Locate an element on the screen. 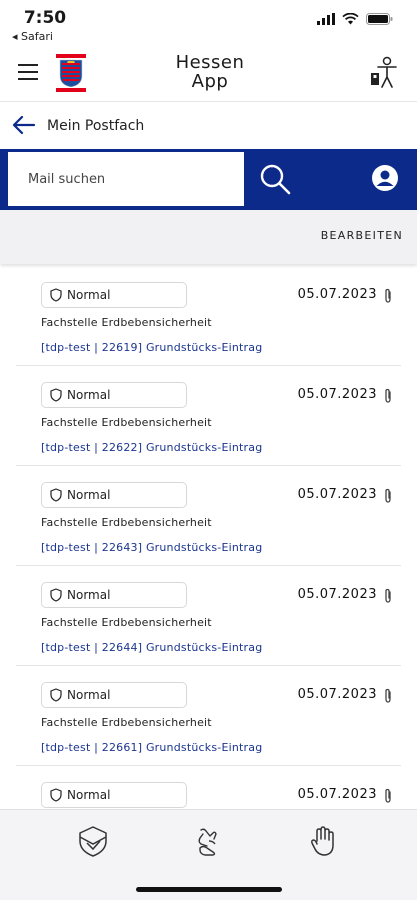 This screenshot has height=900, width=417. message-subject: [tdp-test | 22643] Grundstücks-Eintrag is located at coordinates (152, 547).